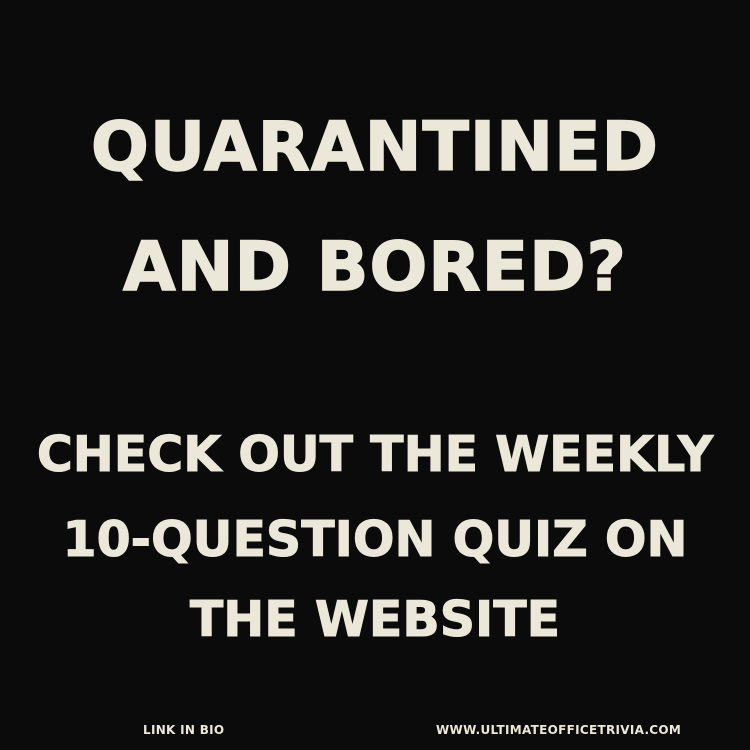  What do you see at coordinates (559, 730) in the screenshot?
I see `website-url-text: WWW.ULTIMATEOFFICETRIVIA.COM` at bounding box center [559, 730].